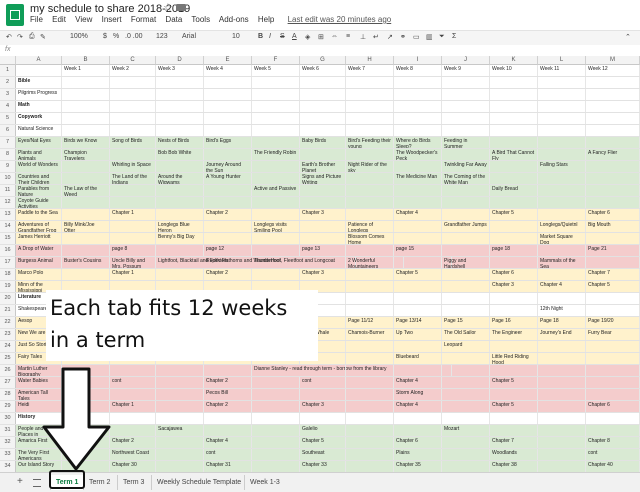 This screenshot has width=640, height=492. I want to click on cell-c2, so click(133, 82).